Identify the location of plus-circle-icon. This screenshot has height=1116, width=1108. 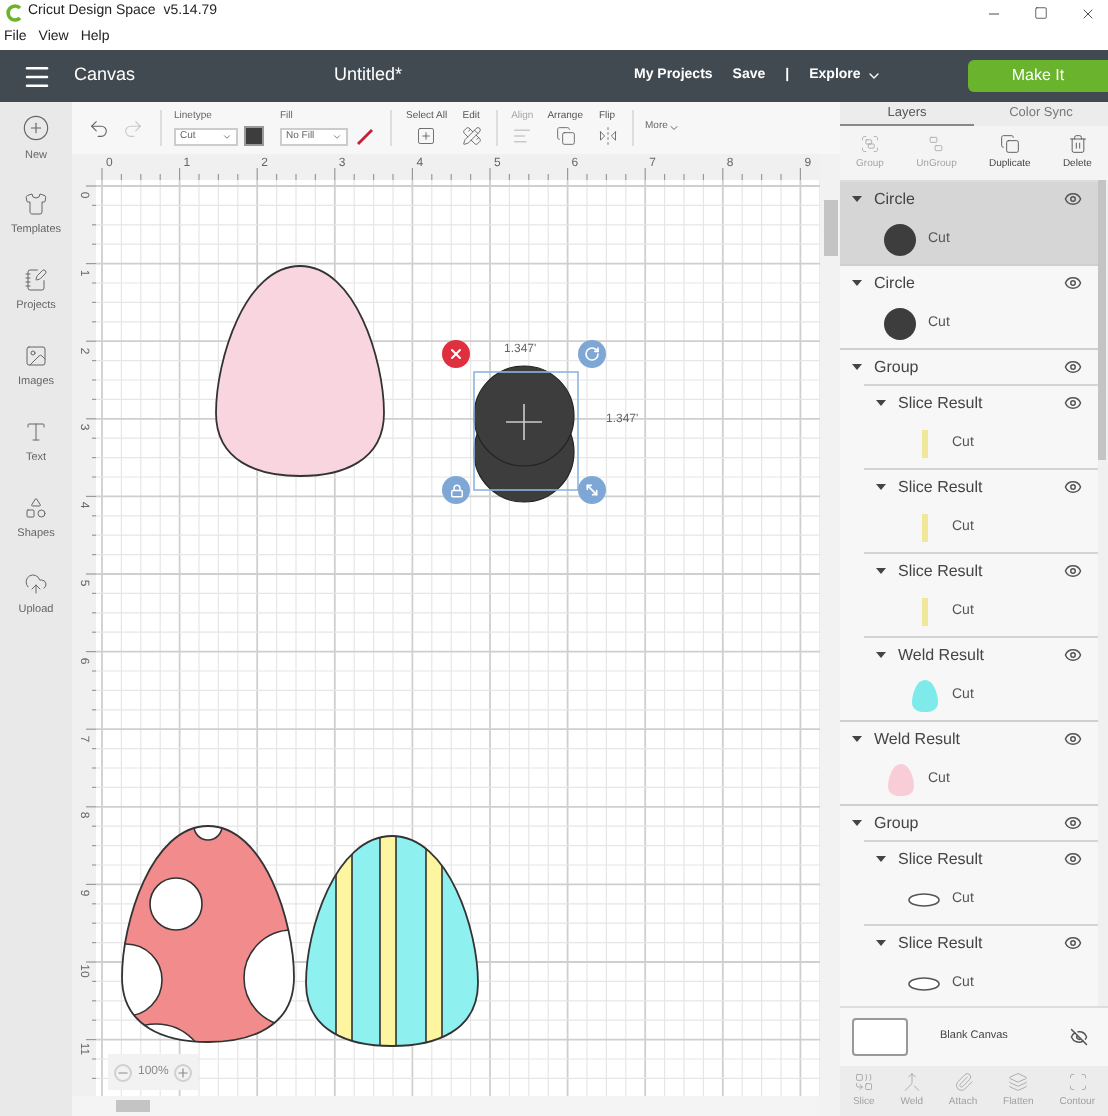
(36, 128).